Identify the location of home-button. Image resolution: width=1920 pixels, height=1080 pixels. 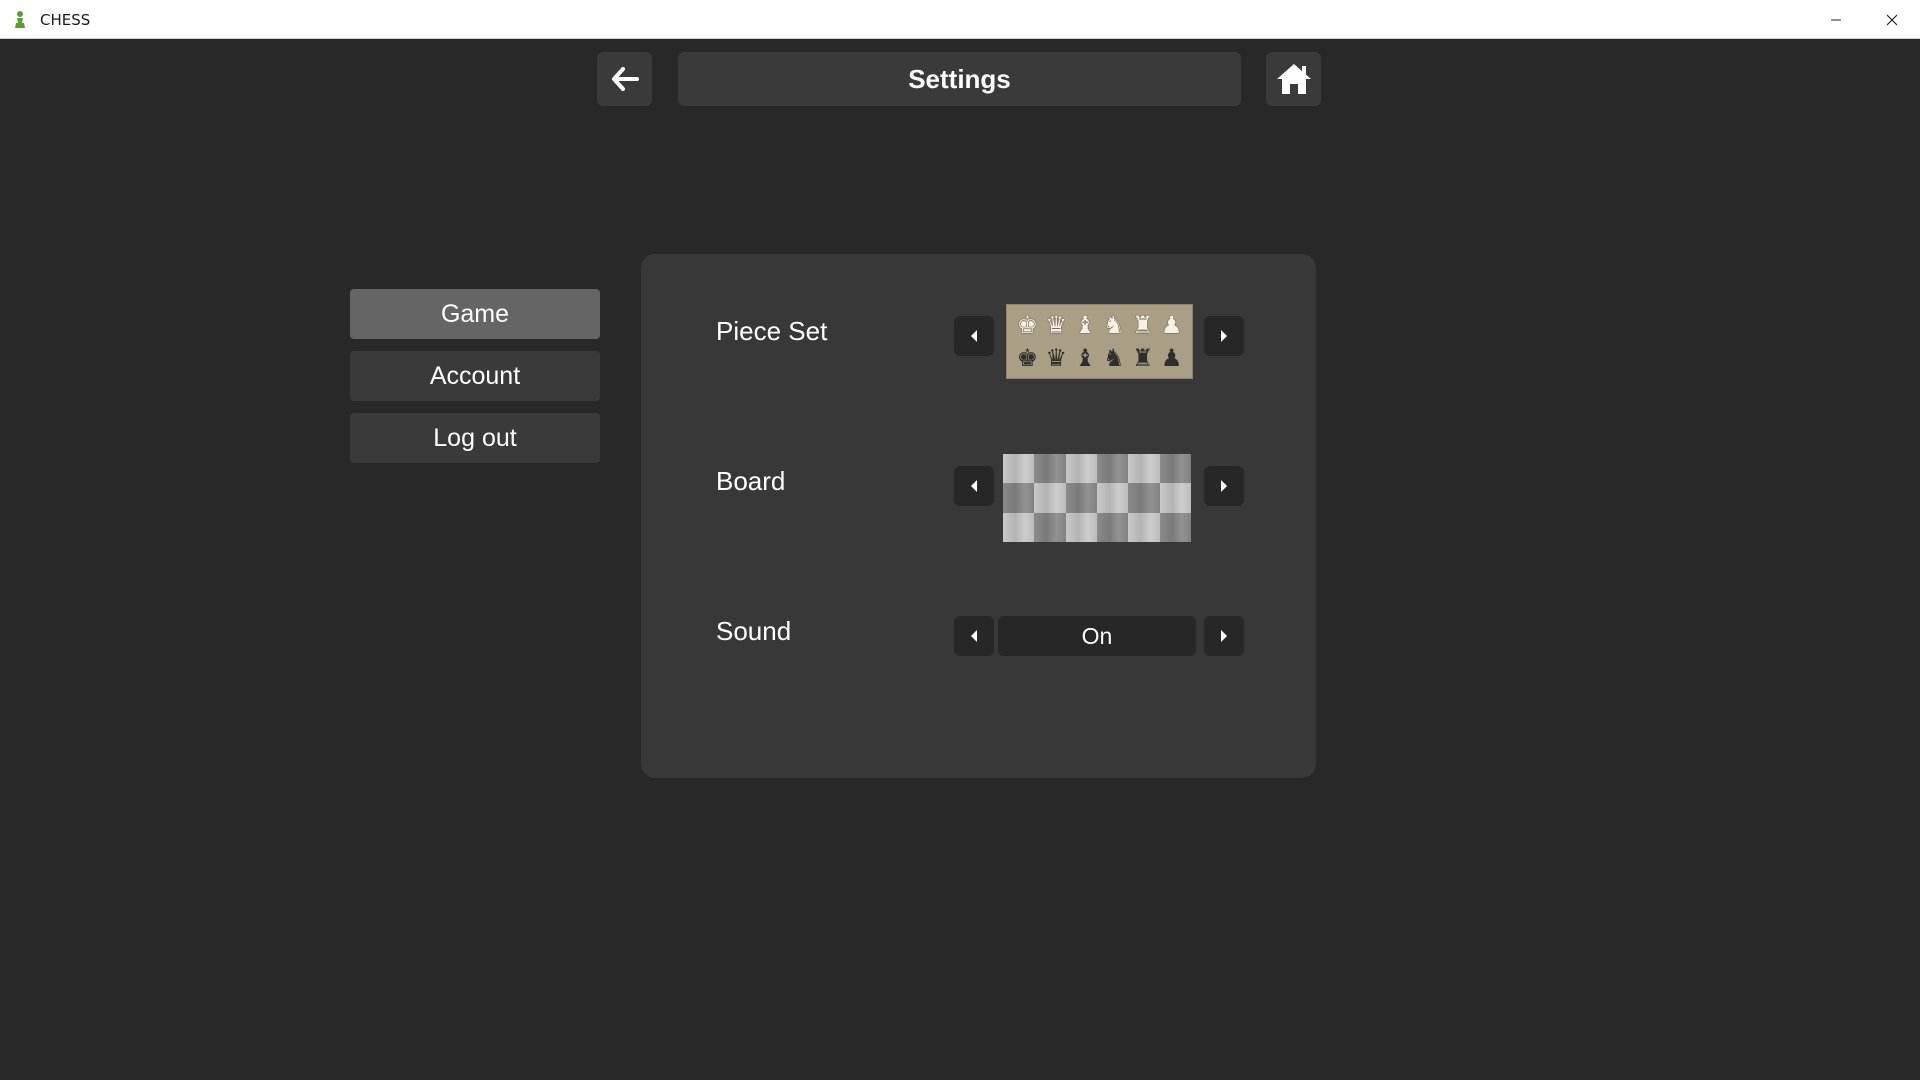
(1293, 79).